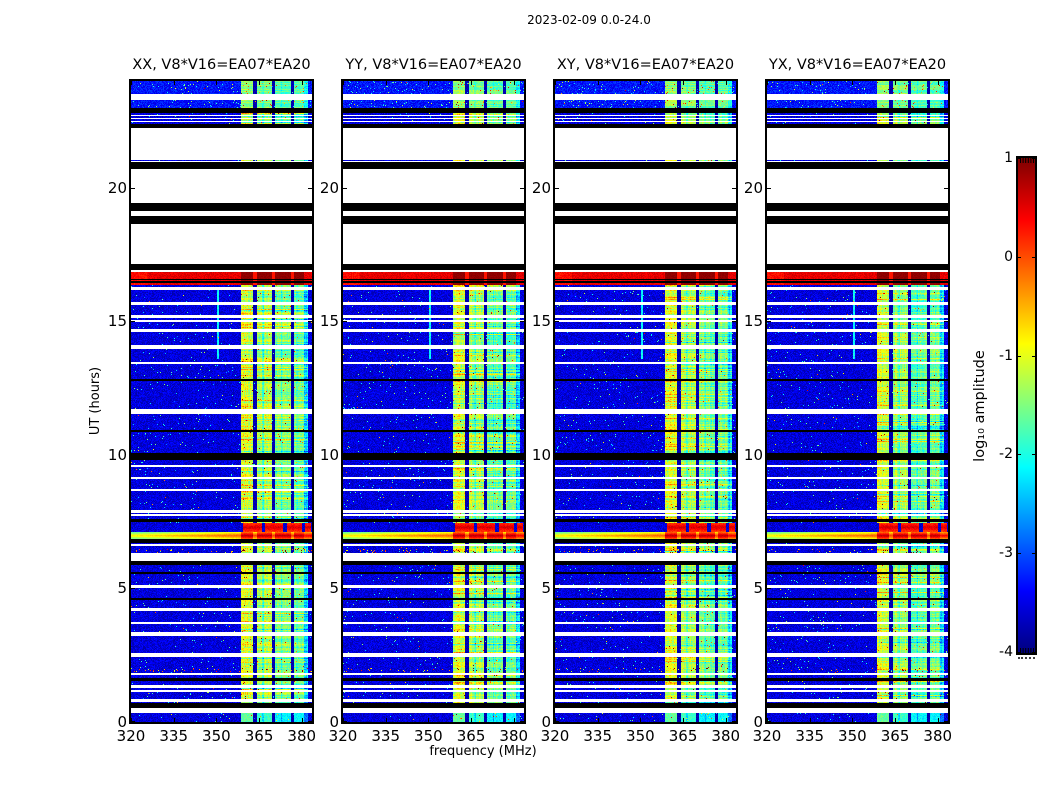 This screenshot has width=1050, height=800. I want to click on colorbar-canvas, so click(1026, 405).